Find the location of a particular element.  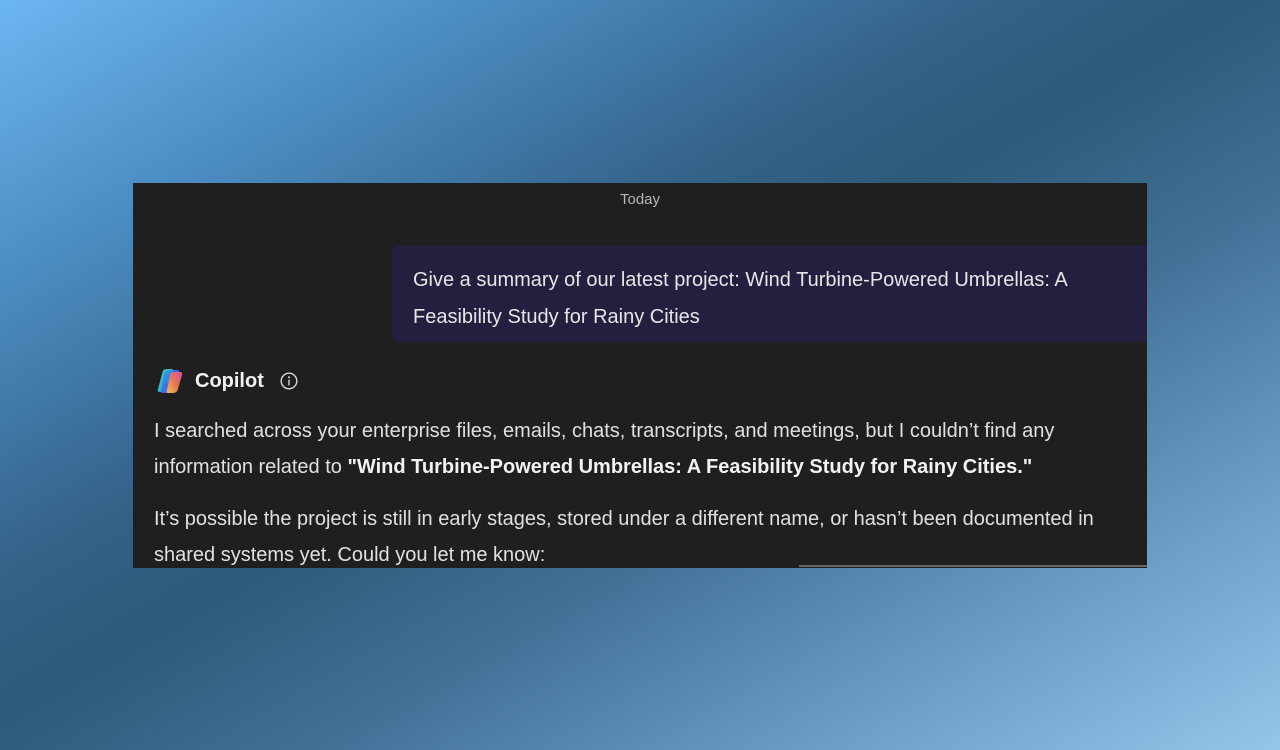

copilot-logo-icon is located at coordinates (170, 381).